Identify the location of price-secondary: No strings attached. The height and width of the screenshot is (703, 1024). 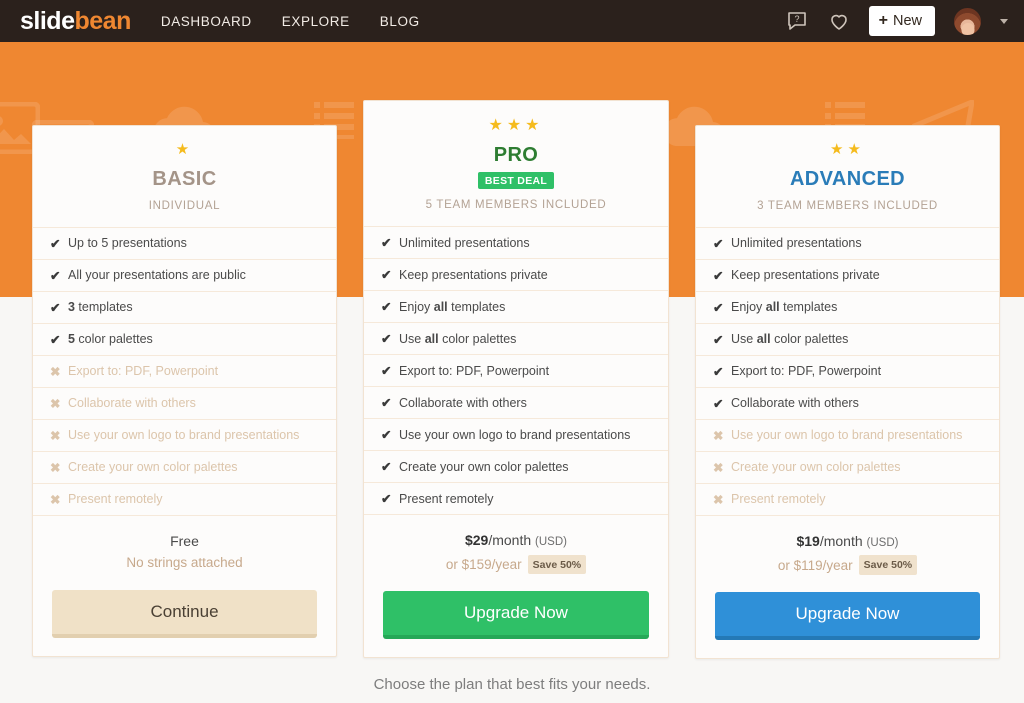
(184, 563).